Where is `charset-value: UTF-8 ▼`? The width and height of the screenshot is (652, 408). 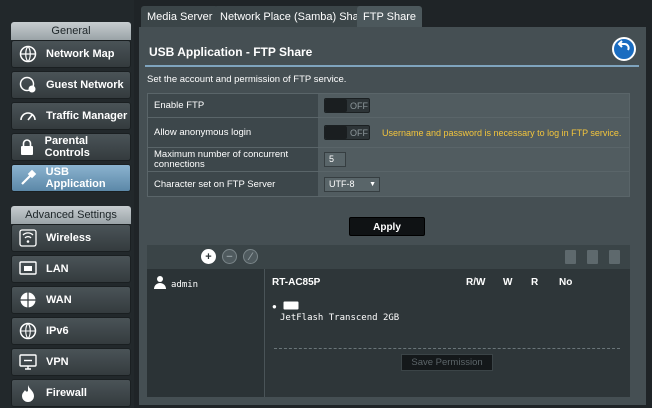
charset-value: UTF-8 ▼ is located at coordinates (473, 184).